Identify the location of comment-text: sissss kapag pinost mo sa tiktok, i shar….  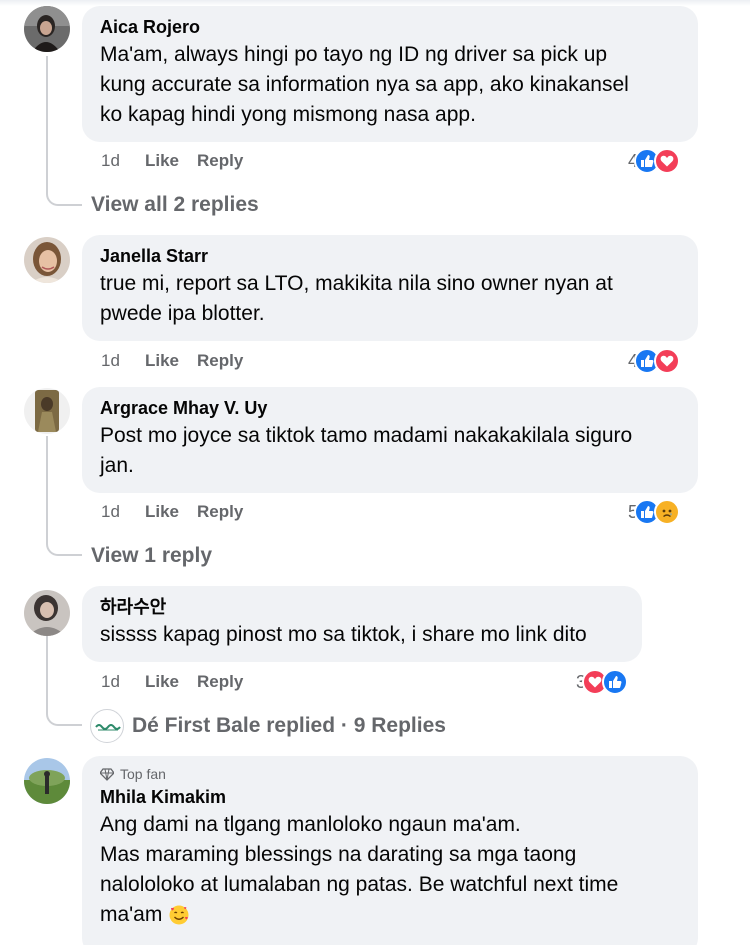
(343, 634).